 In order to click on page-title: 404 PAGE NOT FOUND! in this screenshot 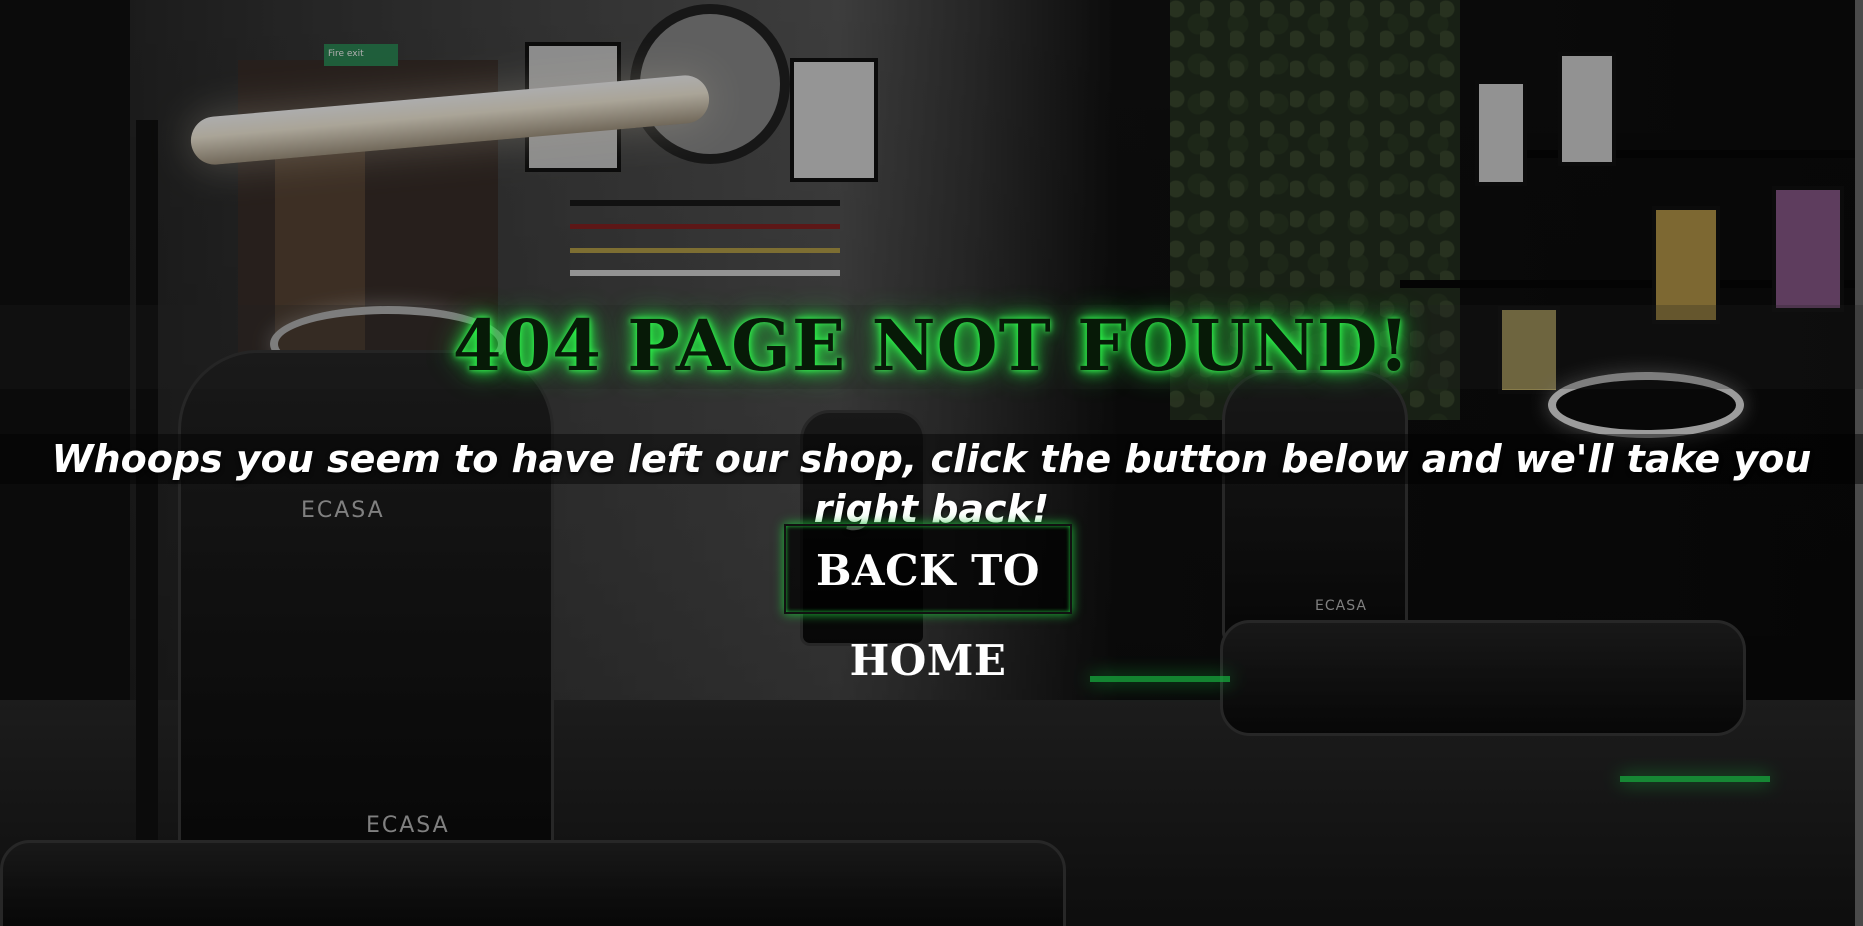, I will do `click(931, 345)`.